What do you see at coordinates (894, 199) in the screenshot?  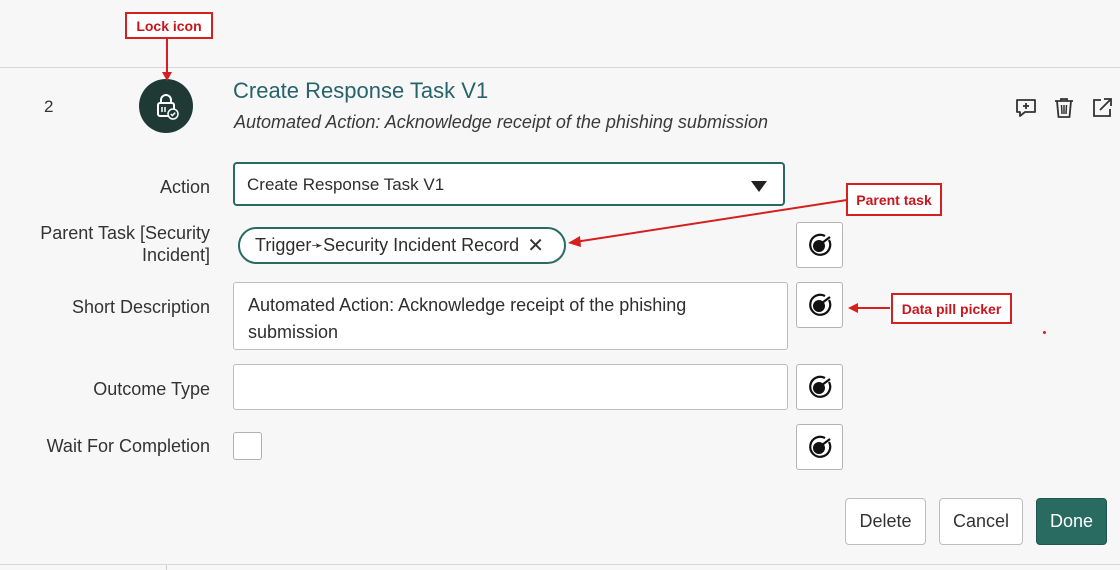 I see `parent-task-callout: Parent task` at bounding box center [894, 199].